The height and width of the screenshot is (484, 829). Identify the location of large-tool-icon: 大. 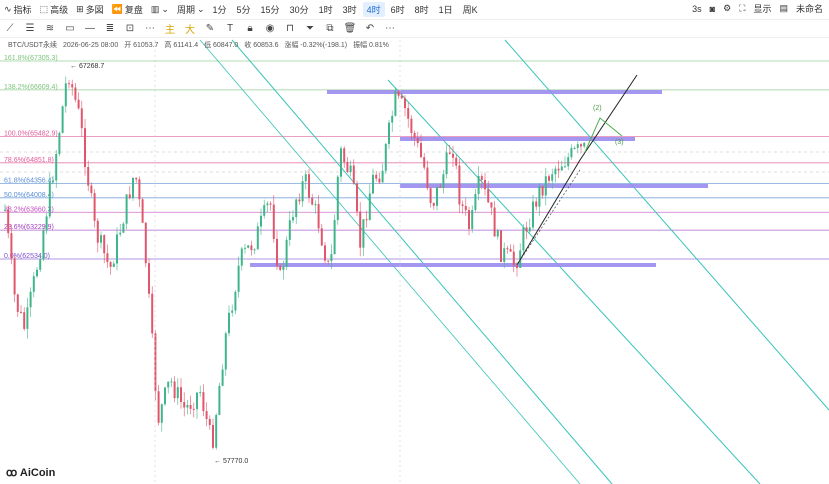
(190, 28).